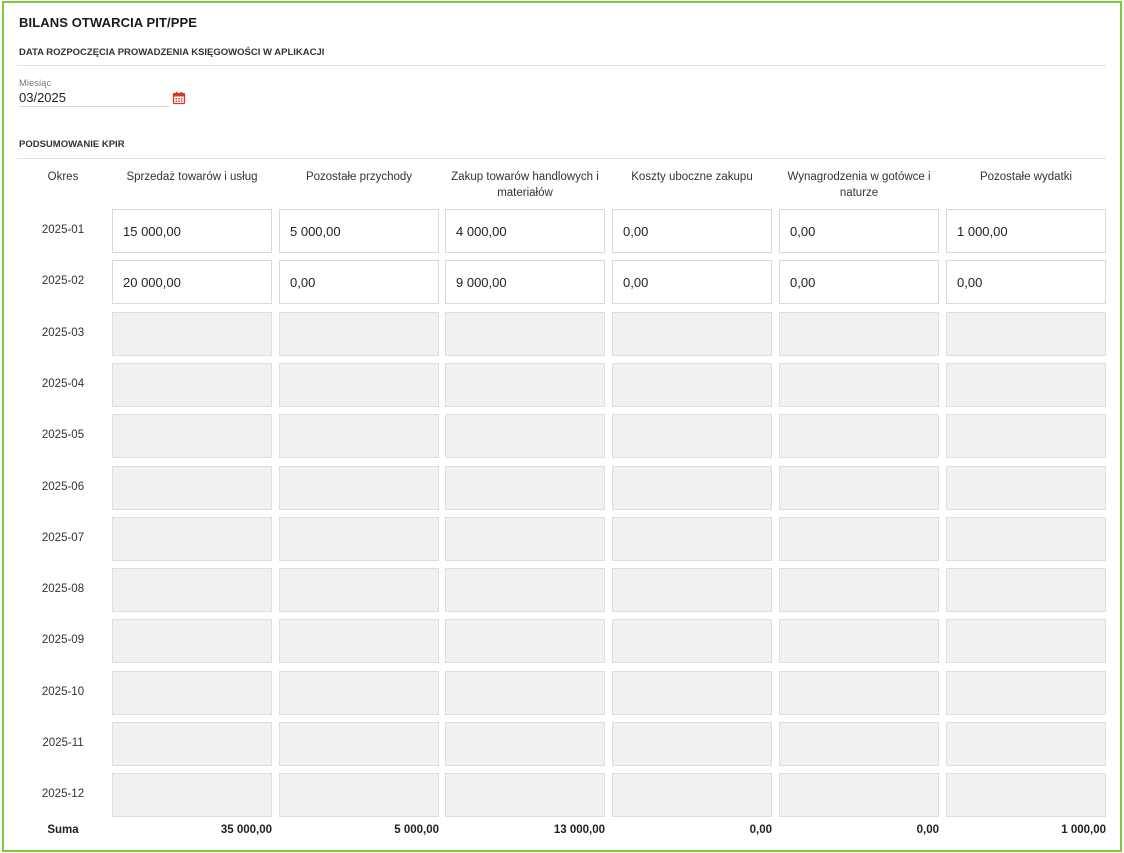  I want to click on column-header: Pozostałe przychody, so click(359, 177).